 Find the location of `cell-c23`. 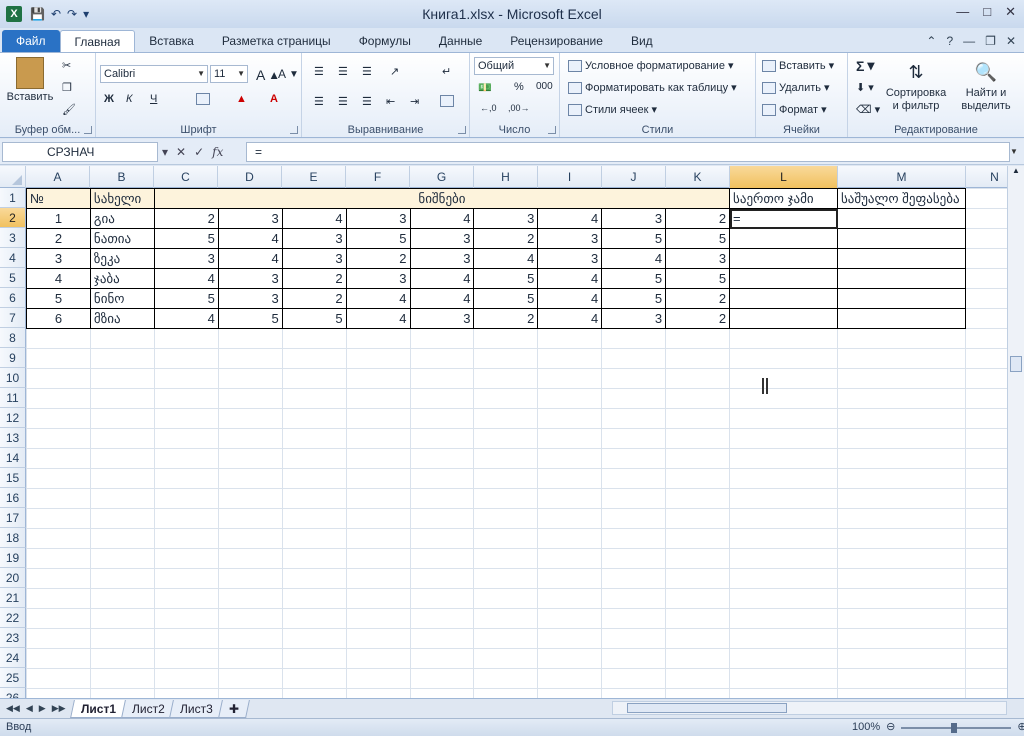

cell-c23 is located at coordinates (186, 638).